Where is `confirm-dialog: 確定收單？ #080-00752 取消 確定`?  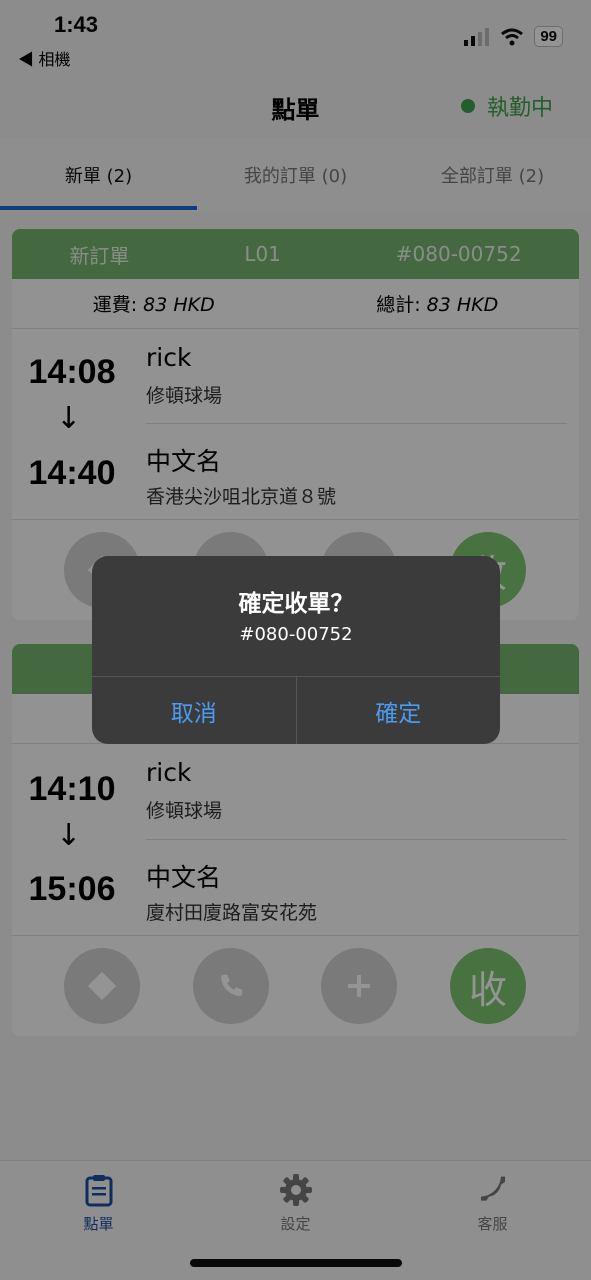
confirm-dialog: 確定收單？ #080-00752 取消 確定 is located at coordinates (296, 650).